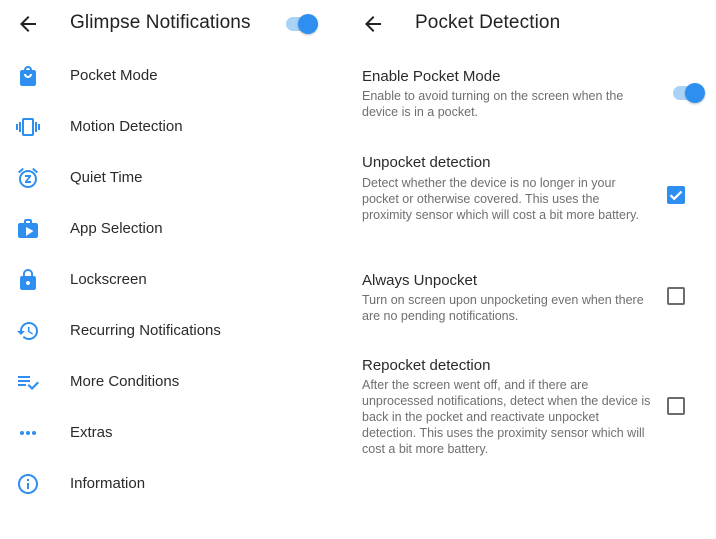 The width and height of the screenshot is (716, 539). What do you see at coordinates (170, 229) in the screenshot?
I see `menu-item-app-selection: App Selection` at bounding box center [170, 229].